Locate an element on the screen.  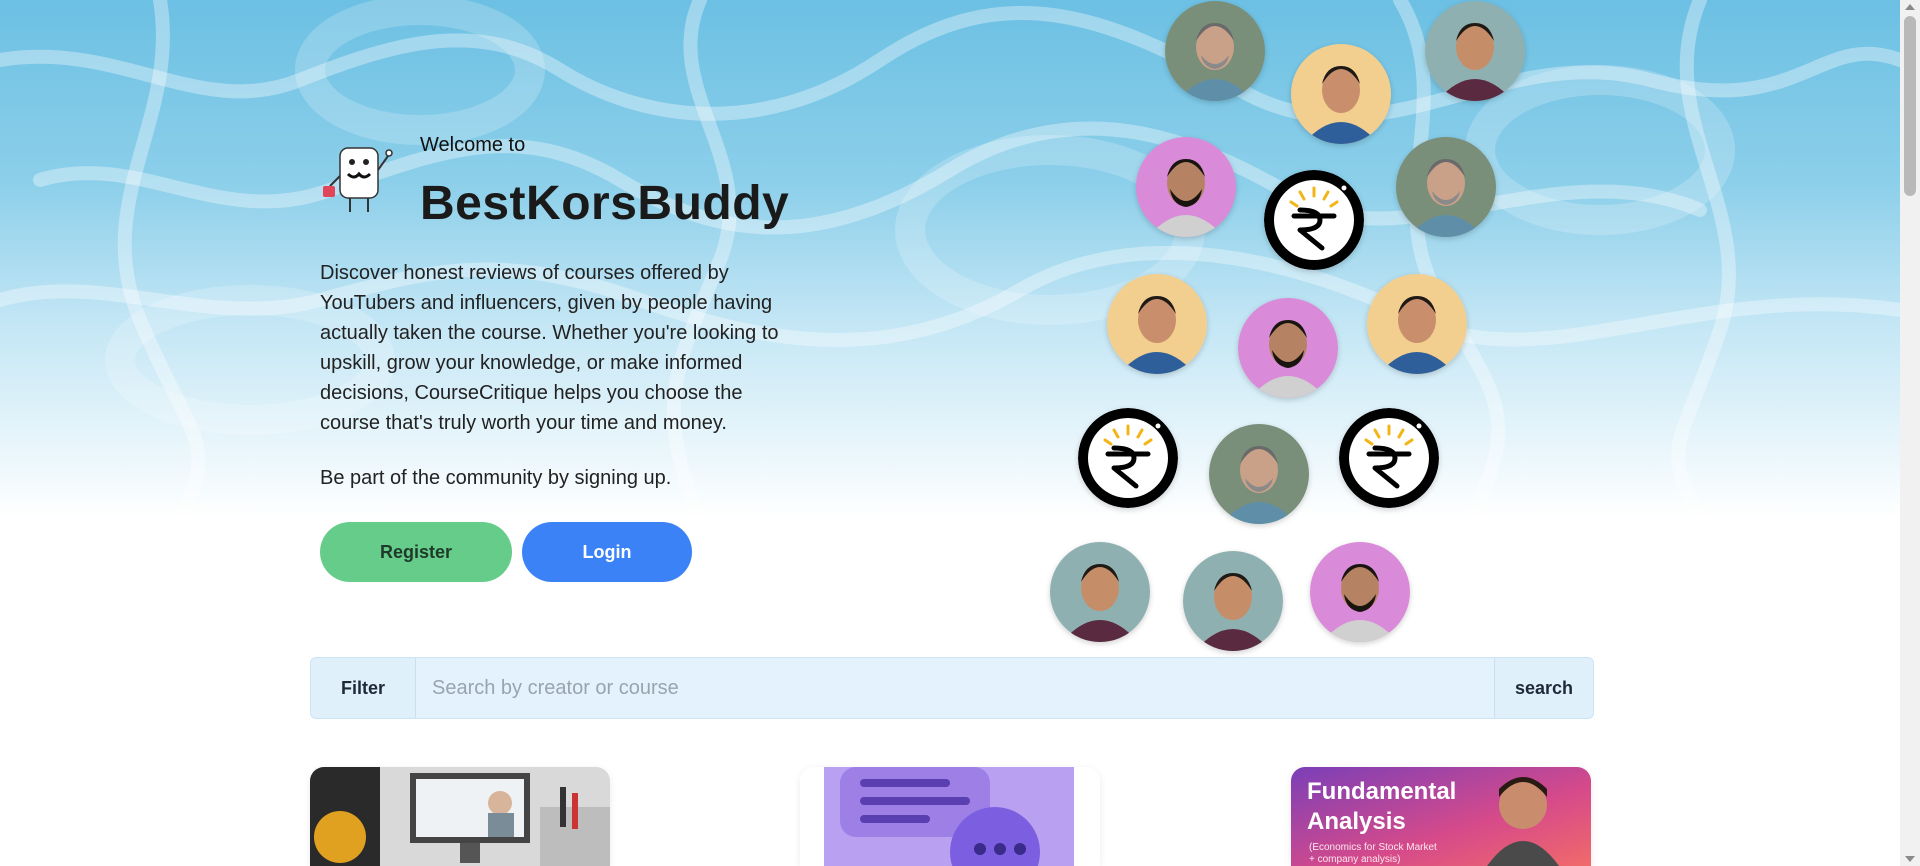
course-image-online-class is located at coordinates (460, 816).